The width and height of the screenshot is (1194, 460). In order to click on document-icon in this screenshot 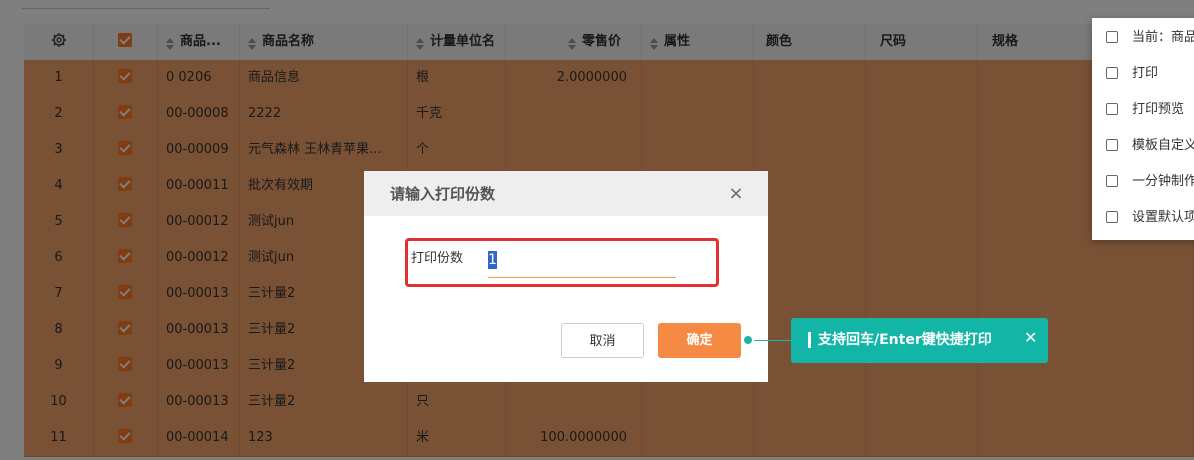, I will do `click(1112, 181)`.